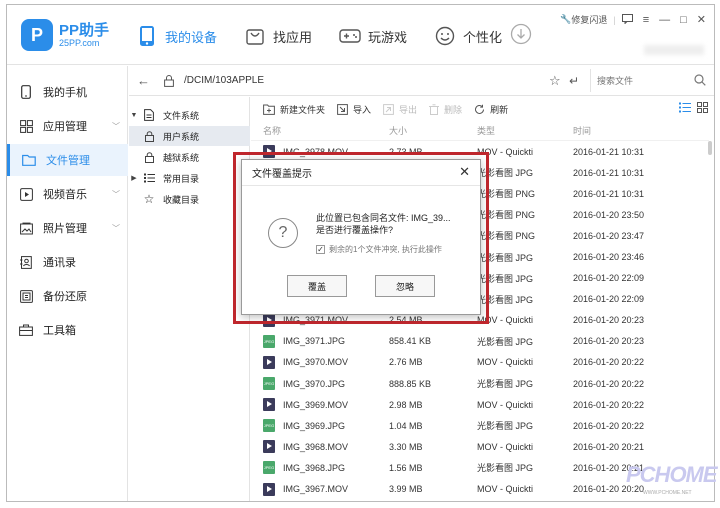 This screenshot has width=720, height=508. What do you see at coordinates (67, 92) in the screenshot?
I see `sidebar-item-my-phone: 我的手机` at bounding box center [67, 92].